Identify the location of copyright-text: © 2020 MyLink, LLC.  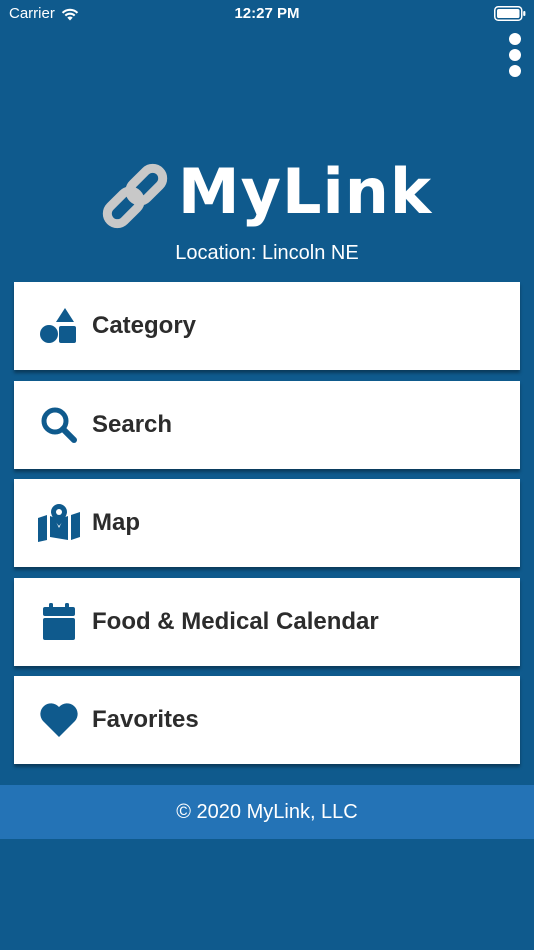
(267, 811).